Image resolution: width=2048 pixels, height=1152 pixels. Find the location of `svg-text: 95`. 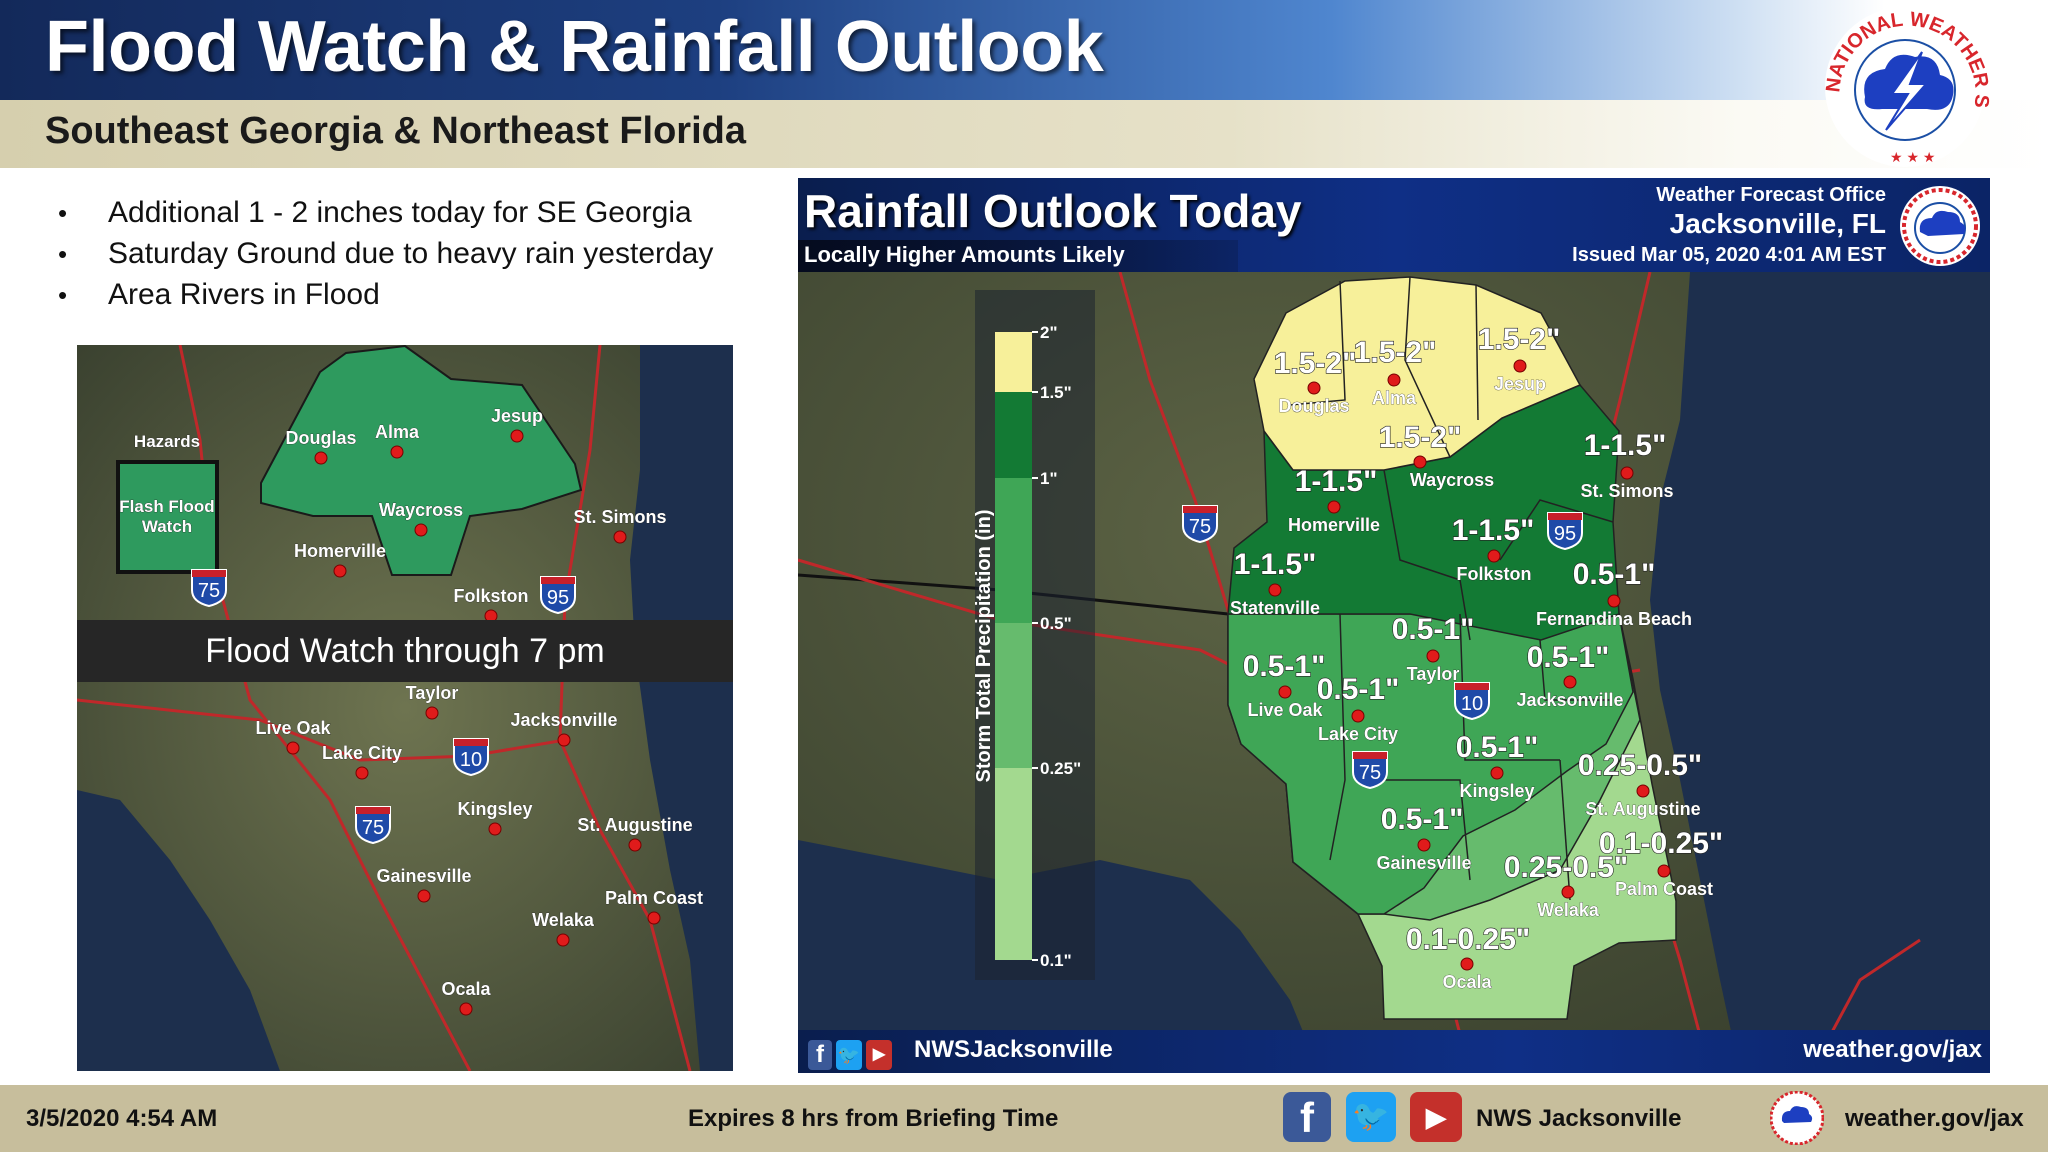

svg-text: 95 is located at coordinates (1565, 534).